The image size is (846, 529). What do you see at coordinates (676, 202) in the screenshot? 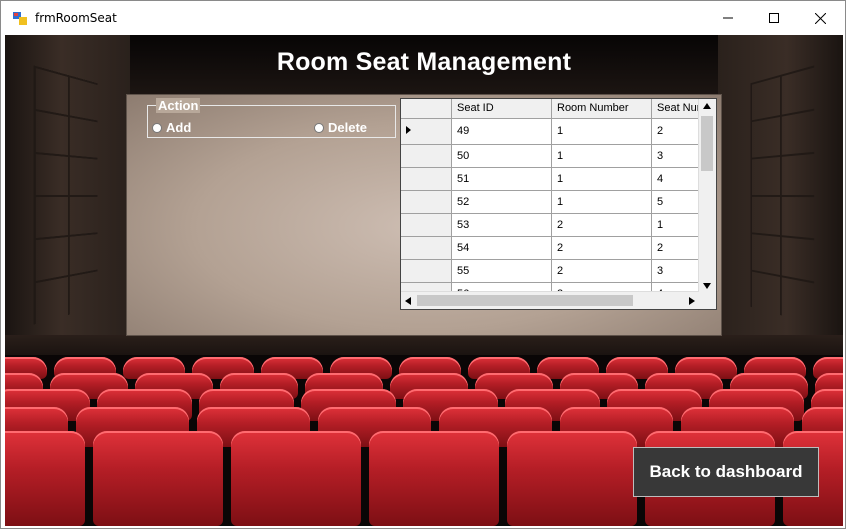
I see `cell-seat-number: 5` at bounding box center [676, 202].